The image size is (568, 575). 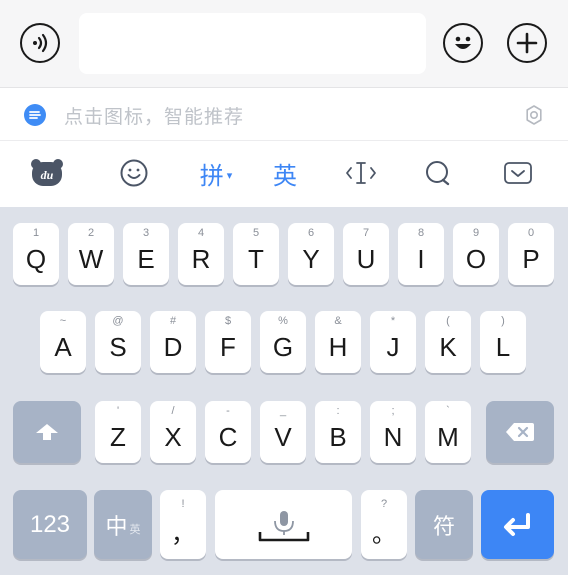 I want to click on du-bear-icon: du, so click(x=47, y=173).